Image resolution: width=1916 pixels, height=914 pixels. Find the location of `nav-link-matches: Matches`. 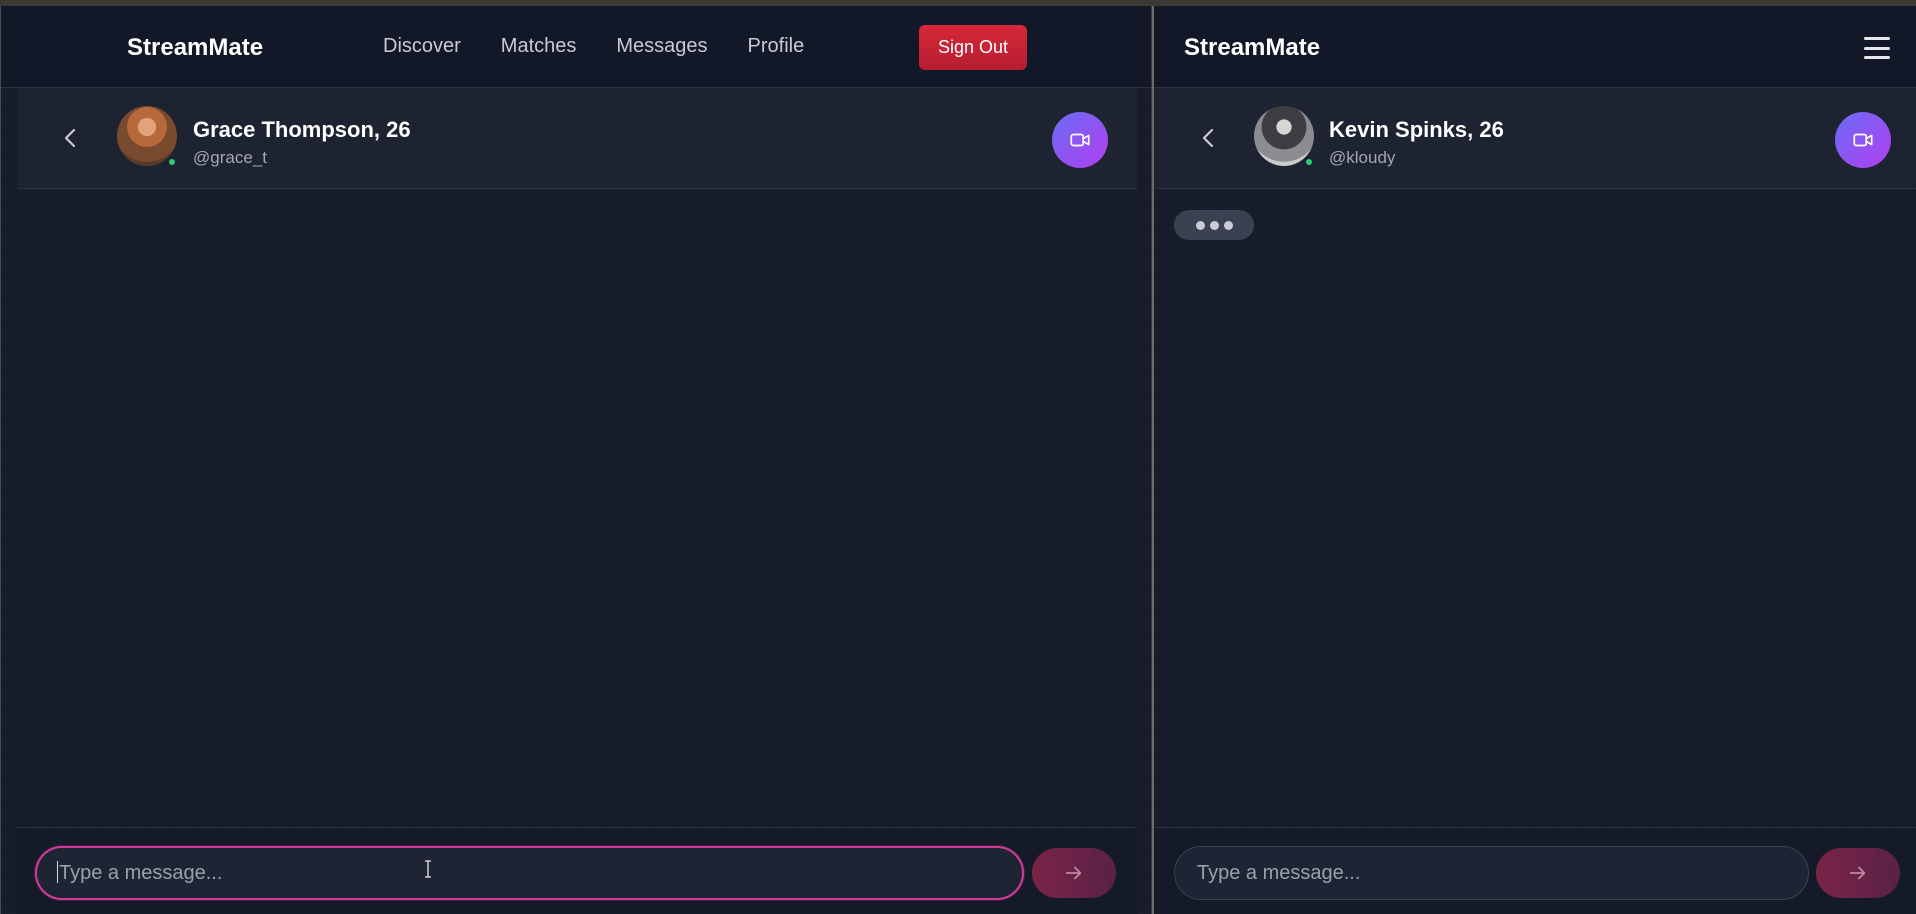

nav-link-matches: Matches is located at coordinates (539, 46).